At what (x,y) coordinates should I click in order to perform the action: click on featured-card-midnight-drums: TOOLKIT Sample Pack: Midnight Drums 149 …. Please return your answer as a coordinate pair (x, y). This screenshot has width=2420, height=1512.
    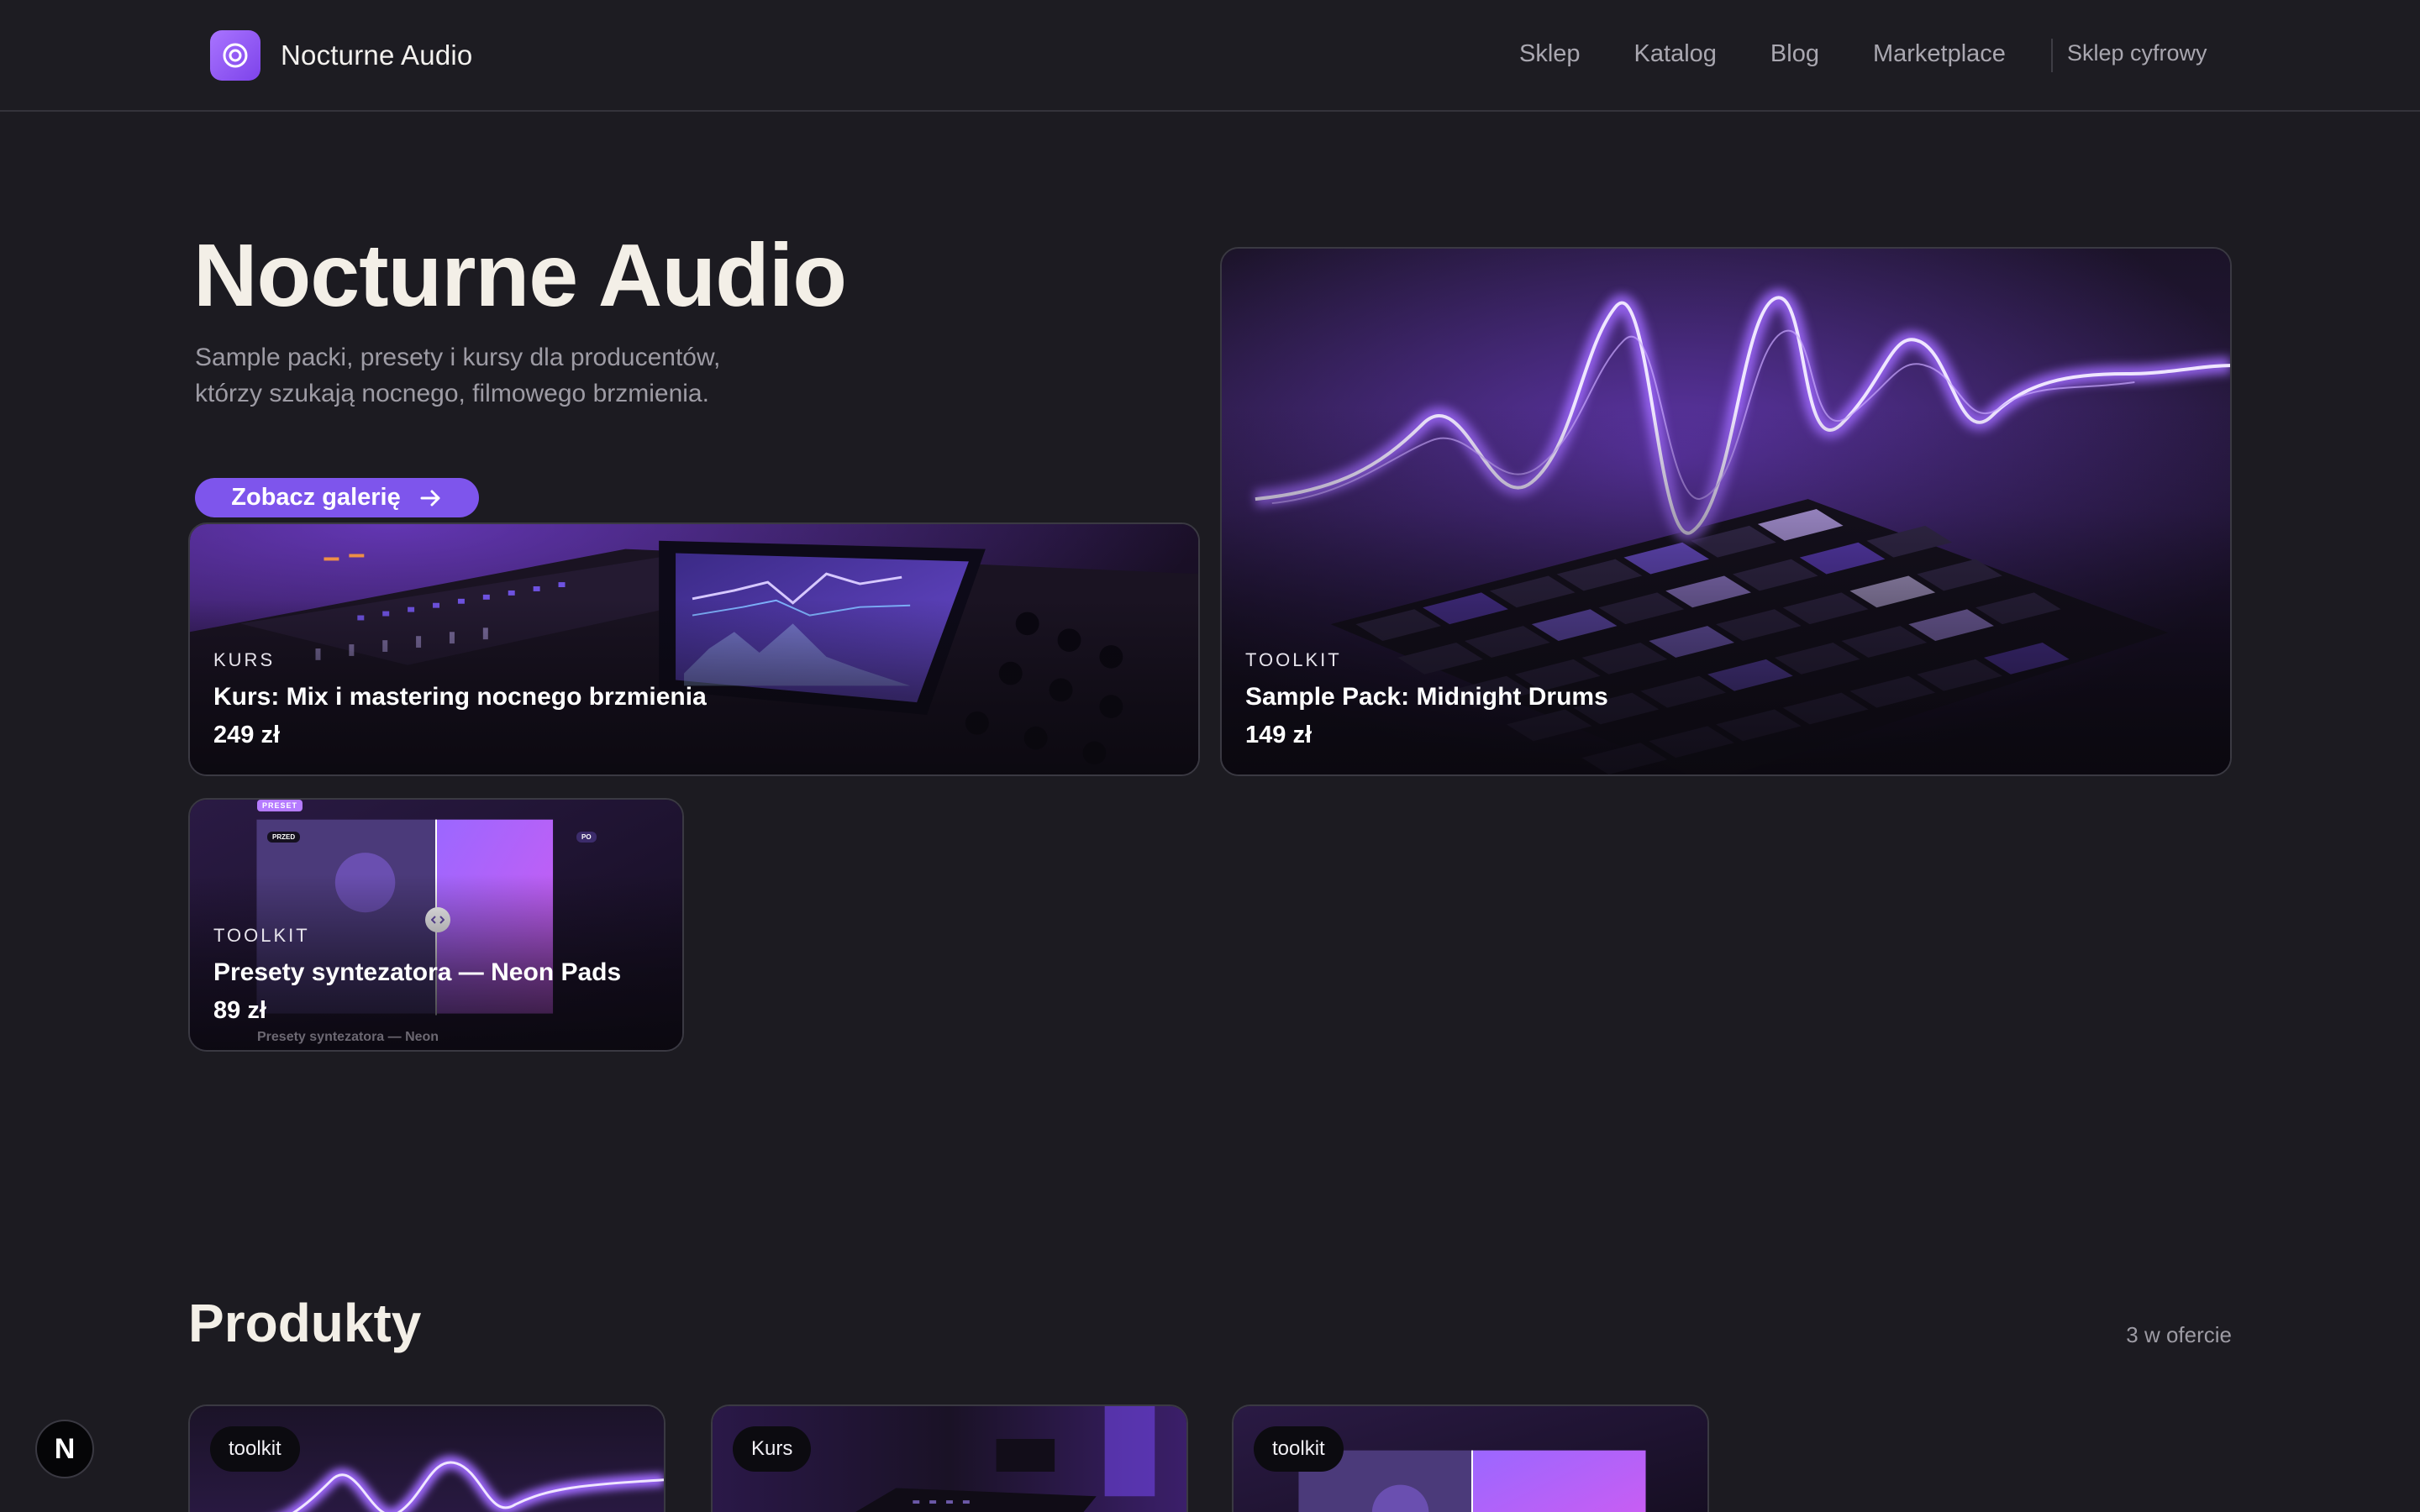
    Looking at the image, I should click on (1726, 511).